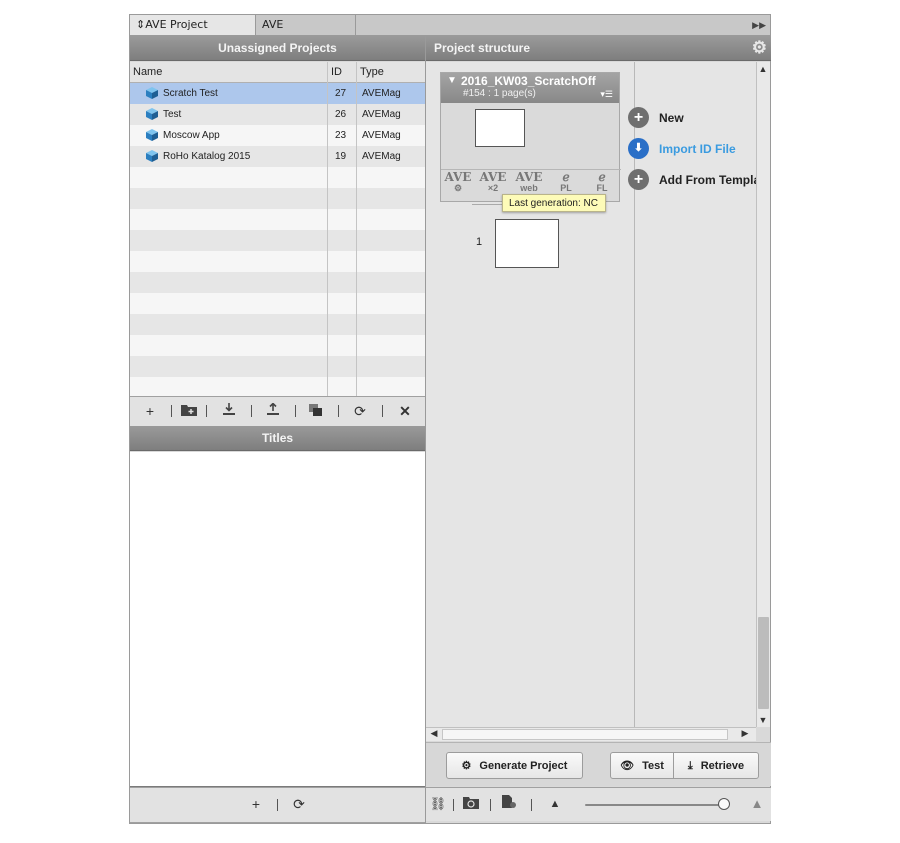 The height and width of the screenshot is (843, 900). I want to click on zoom-small-icon: ▲, so click(555, 804).